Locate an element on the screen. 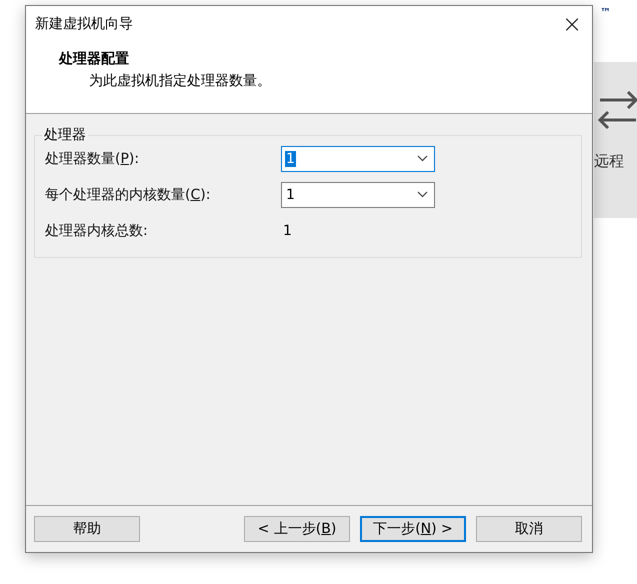 Image resolution: width=637 pixels, height=584 pixels. window-title: 新建虚拟机向导 is located at coordinates (84, 24).